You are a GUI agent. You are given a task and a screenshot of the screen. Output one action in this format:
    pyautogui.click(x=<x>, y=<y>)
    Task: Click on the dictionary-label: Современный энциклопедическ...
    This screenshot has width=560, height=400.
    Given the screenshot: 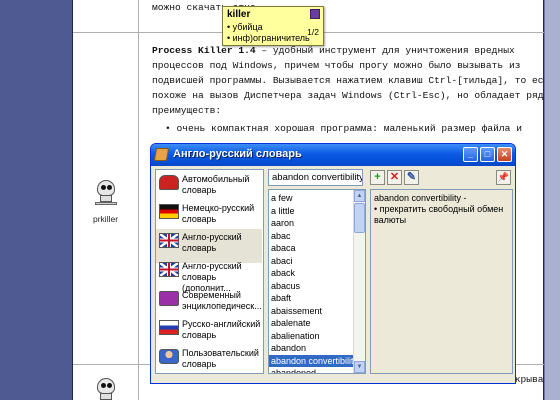 What is the action you would take?
    pyautogui.click(x=222, y=300)
    